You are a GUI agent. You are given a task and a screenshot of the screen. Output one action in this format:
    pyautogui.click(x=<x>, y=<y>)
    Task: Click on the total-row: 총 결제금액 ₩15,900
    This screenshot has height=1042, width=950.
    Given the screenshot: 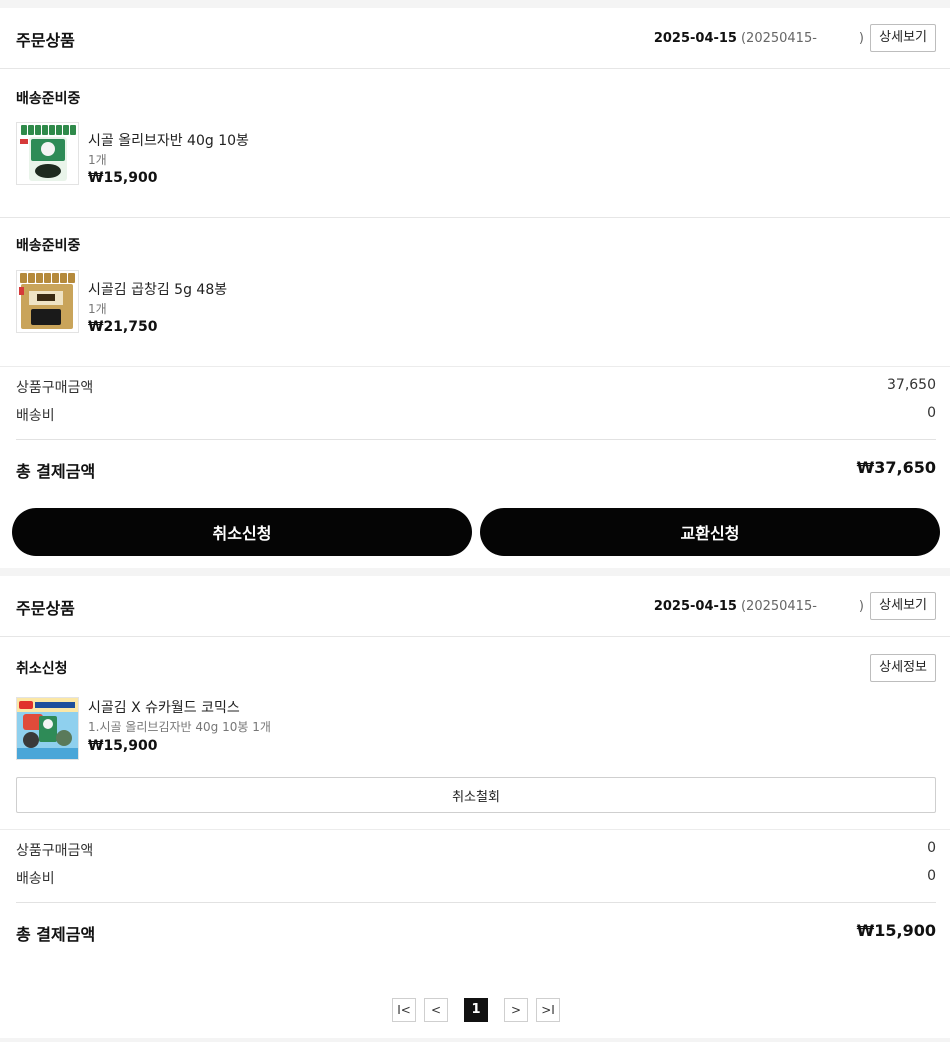 What is the action you would take?
    pyautogui.click(x=476, y=933)
    